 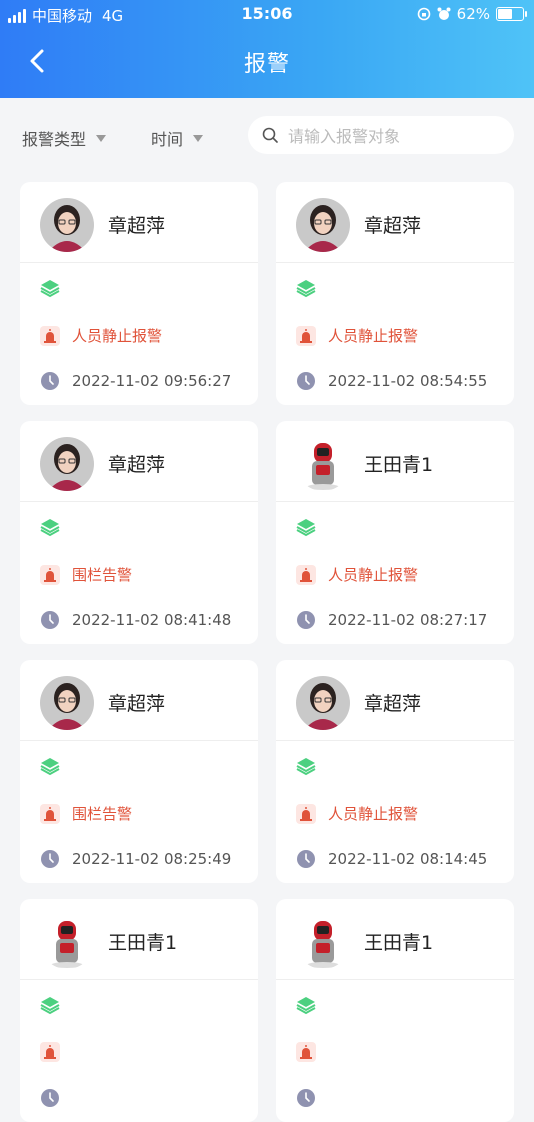 What do you see at coordinates (266, 64) in the screenshot?
I see `page-title: 报警` at bounding box center [266, 64].